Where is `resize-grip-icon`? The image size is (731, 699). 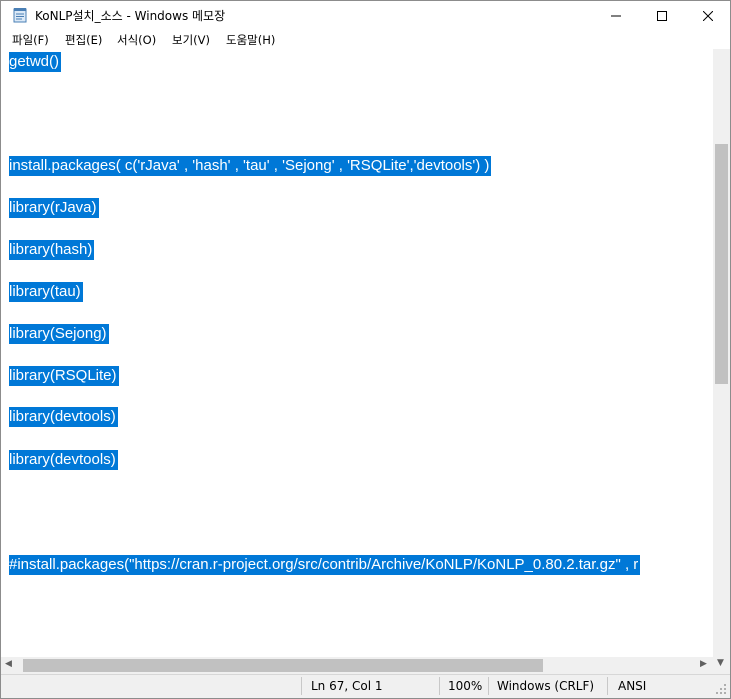
resize-grip-icon is located at coordinates (721, 689).